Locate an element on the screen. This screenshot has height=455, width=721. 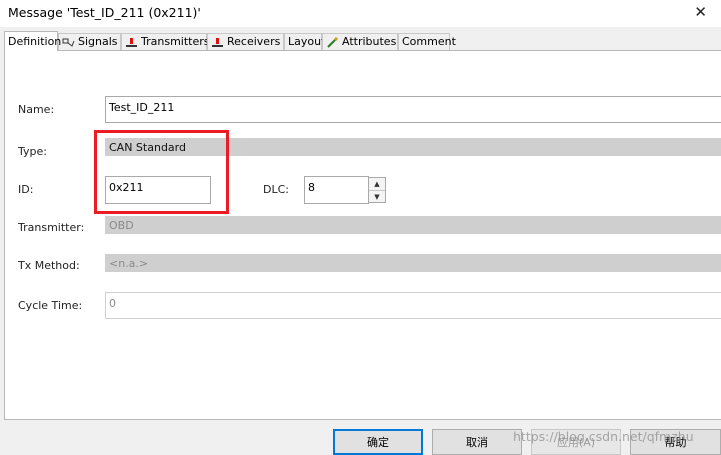
close-icon: ✕ is located at coordinates (700, 12).